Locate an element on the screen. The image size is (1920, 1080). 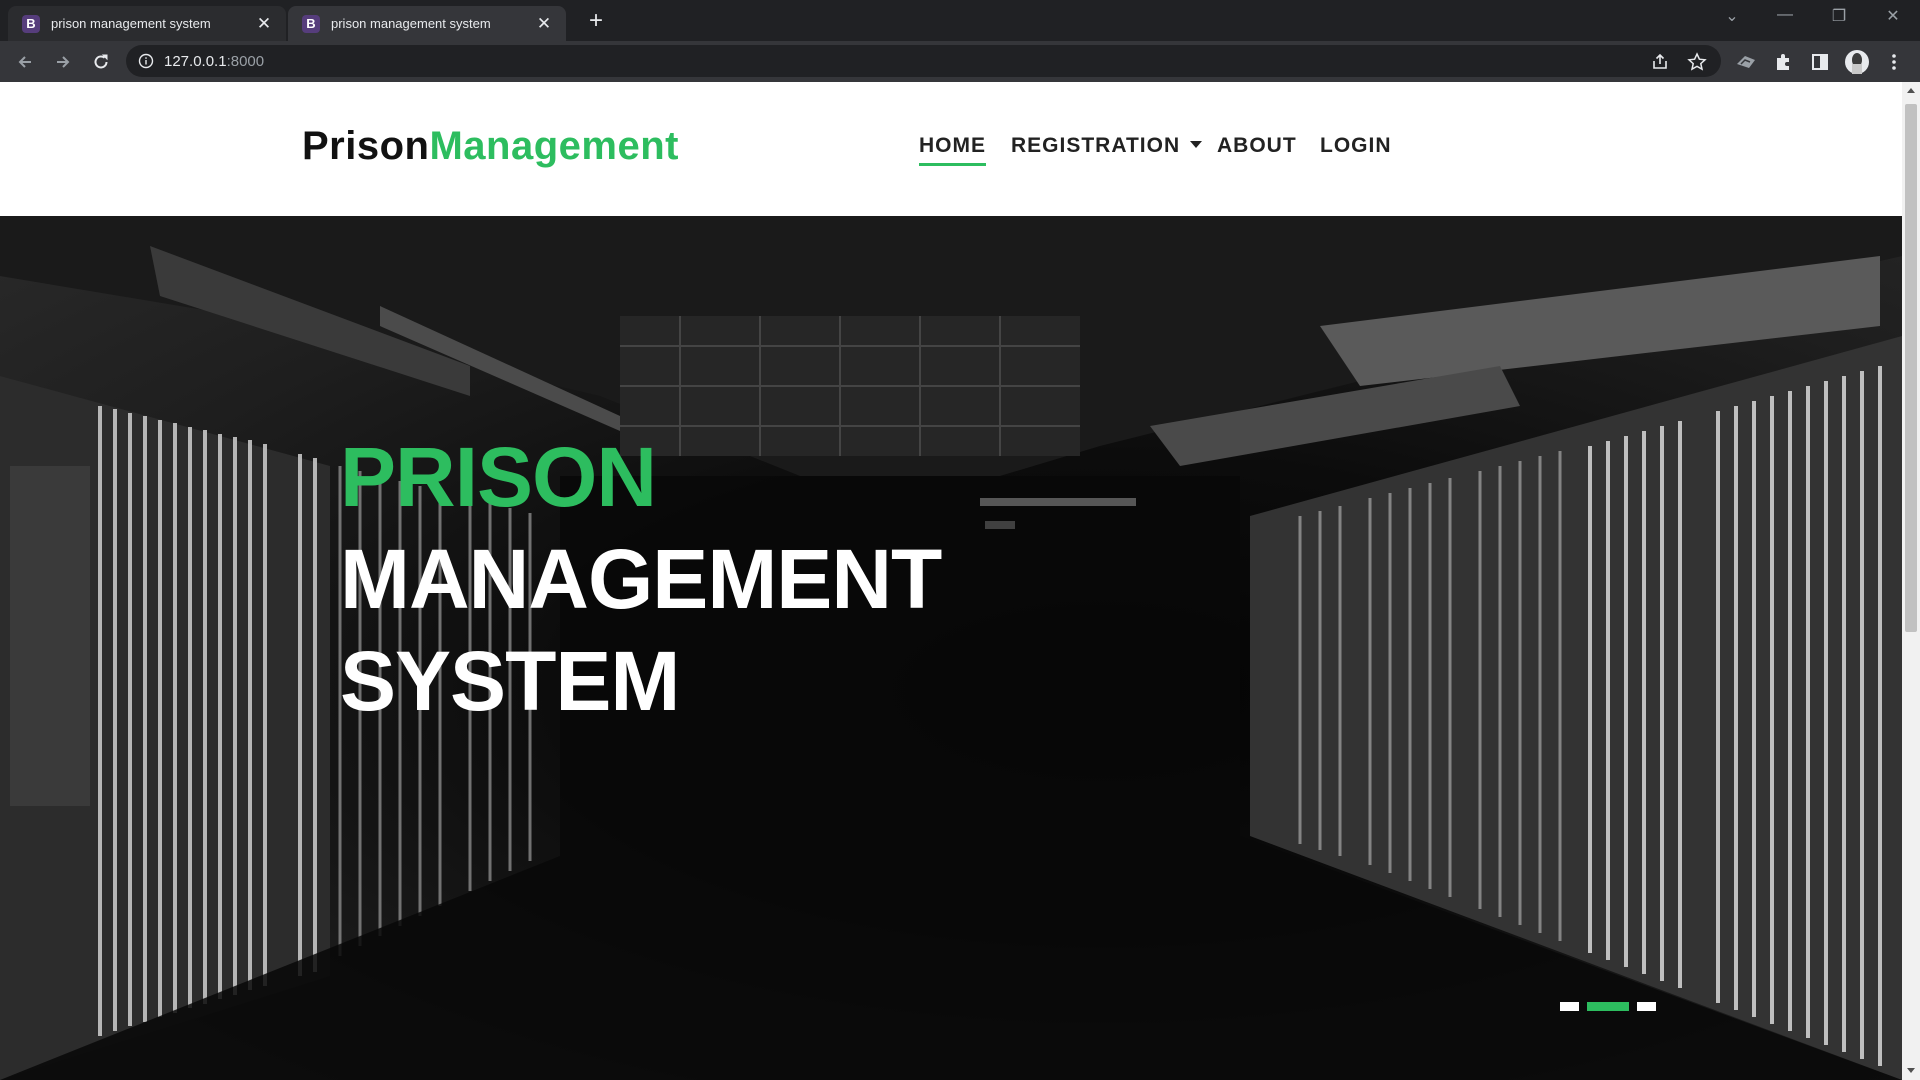
hero-title: PRISON MANAGEMENT SYSTEM is located at coordinates (641, 579).